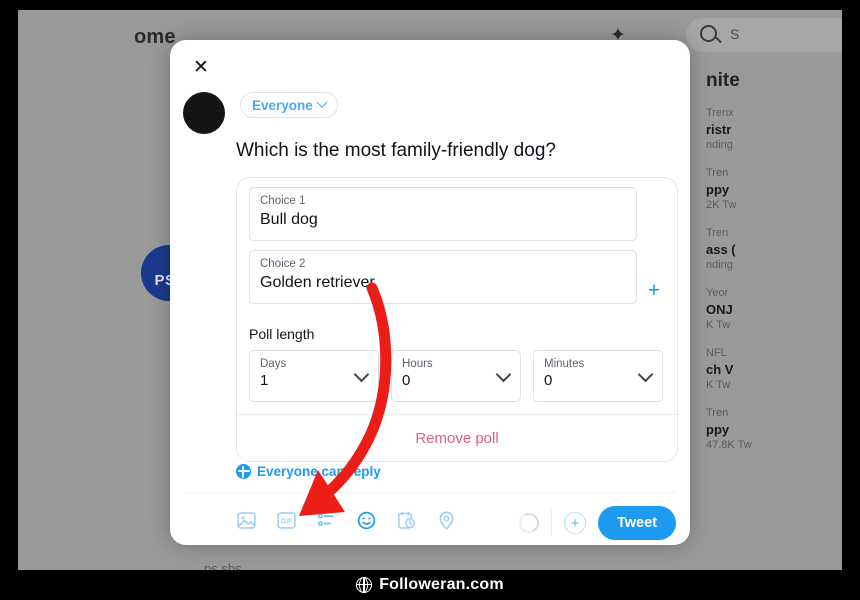  I want to click on trend-name: ass (, so click(721, 249).